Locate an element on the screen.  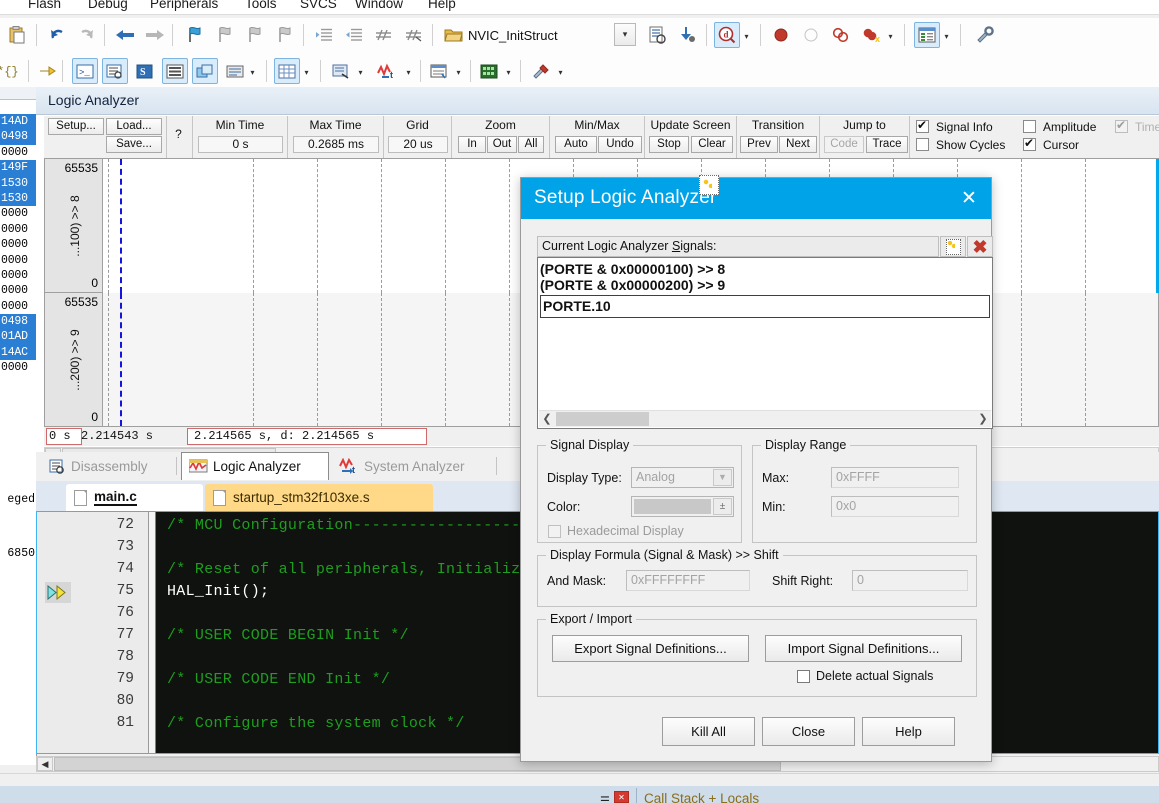
new-signal-icon is located at coordinates (953, 246).